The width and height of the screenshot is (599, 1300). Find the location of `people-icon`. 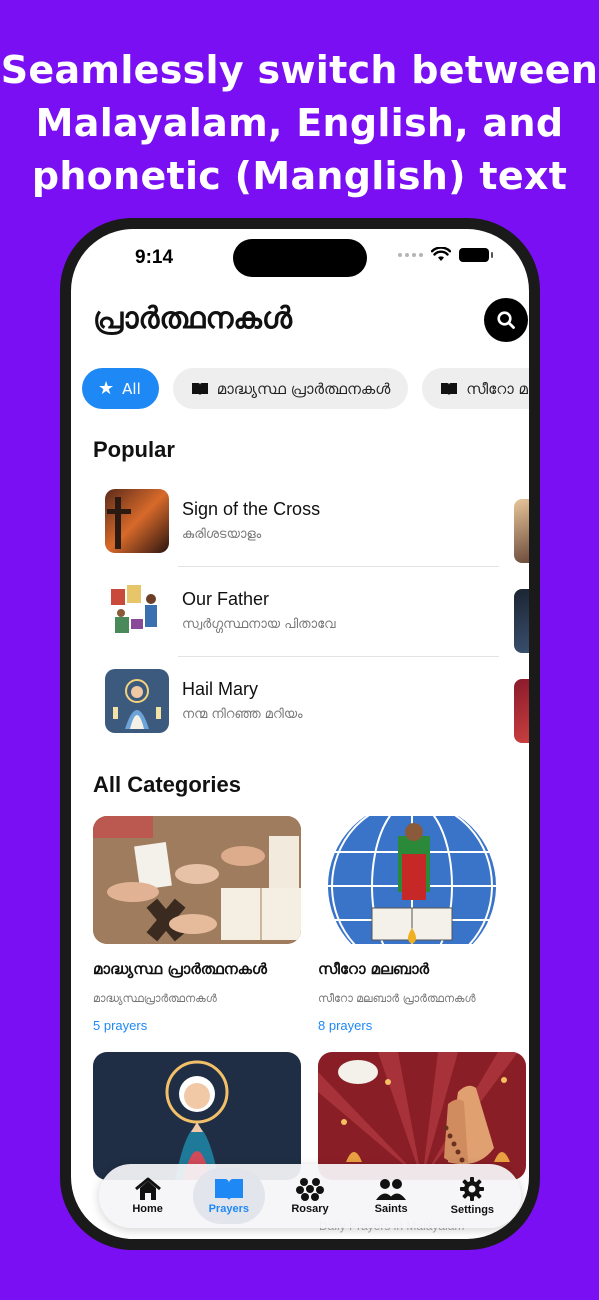

people-icon is located at coordinates (391, 1189).